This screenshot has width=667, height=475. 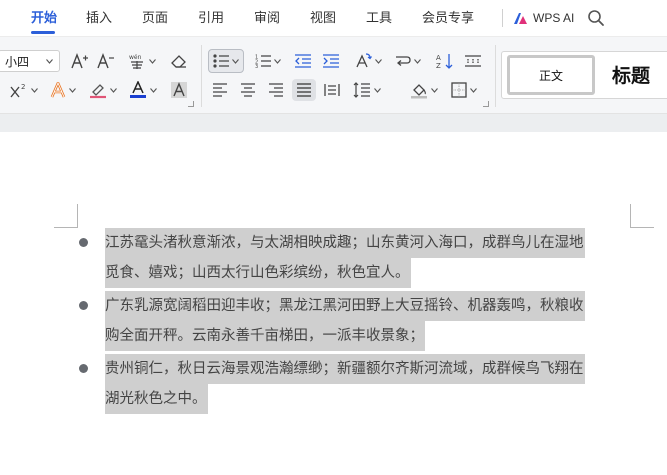 I want to click on decrease-indent-icon, so click(x=303, y=61).